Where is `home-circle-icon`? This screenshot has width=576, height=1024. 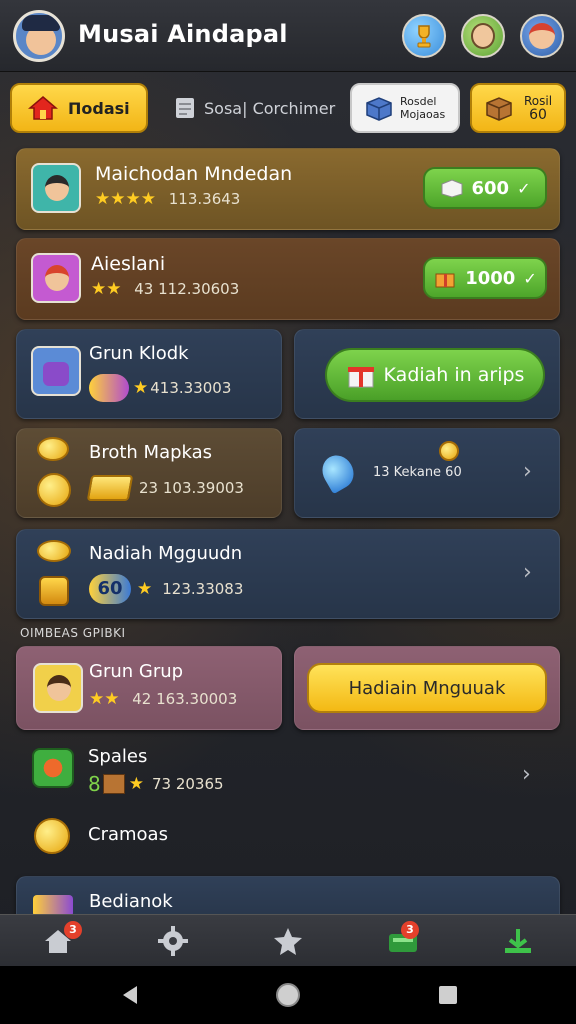 home-circle-icon is located at coordinates (288, 995).